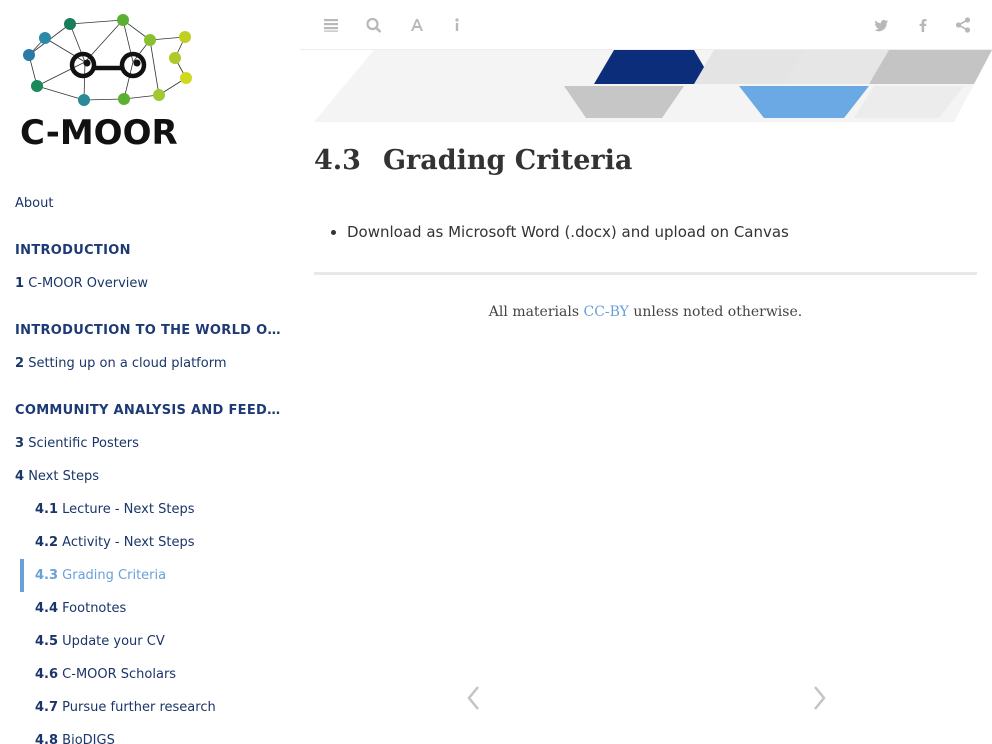 The image size is (992, 744). What do you see at coordinates (374, 25) in the screenshot?
I see `search-icon` at bounding box center [374, 25].